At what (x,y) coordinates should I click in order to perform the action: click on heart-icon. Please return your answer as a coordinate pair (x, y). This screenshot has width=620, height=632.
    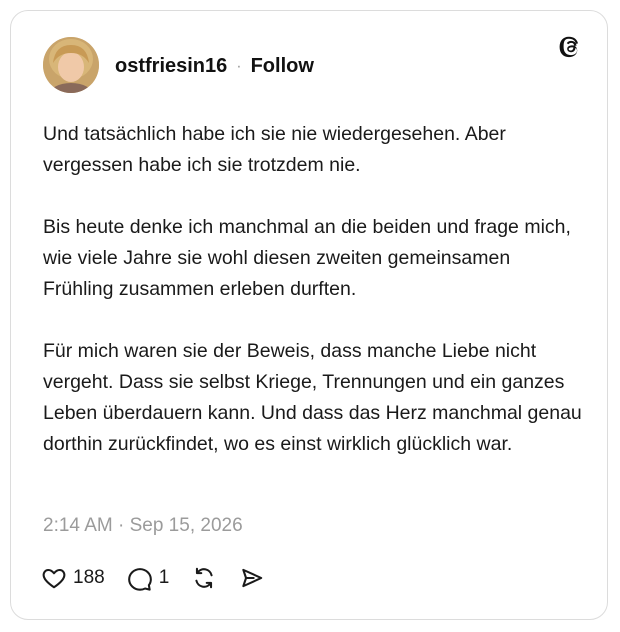
    Looking at the image, I should click on (54, 578).